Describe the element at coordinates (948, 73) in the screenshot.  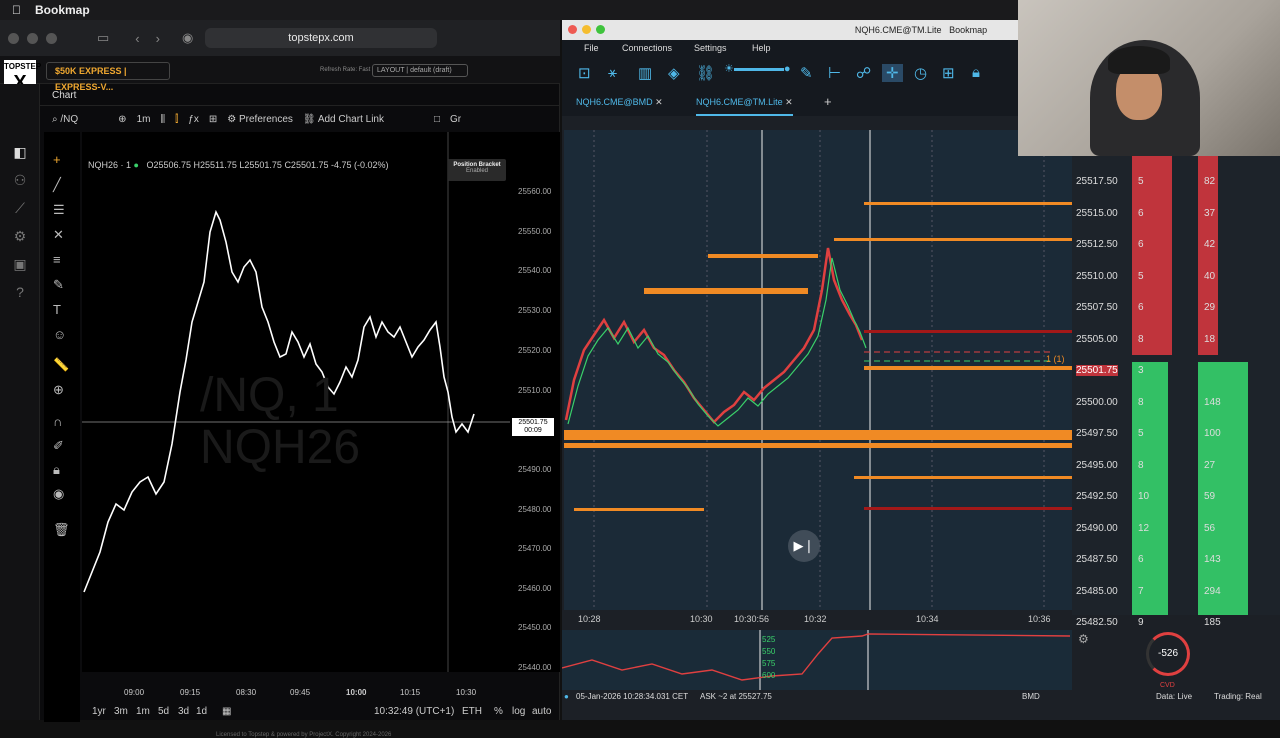
I see `layout-icon: ⊞` at that location.